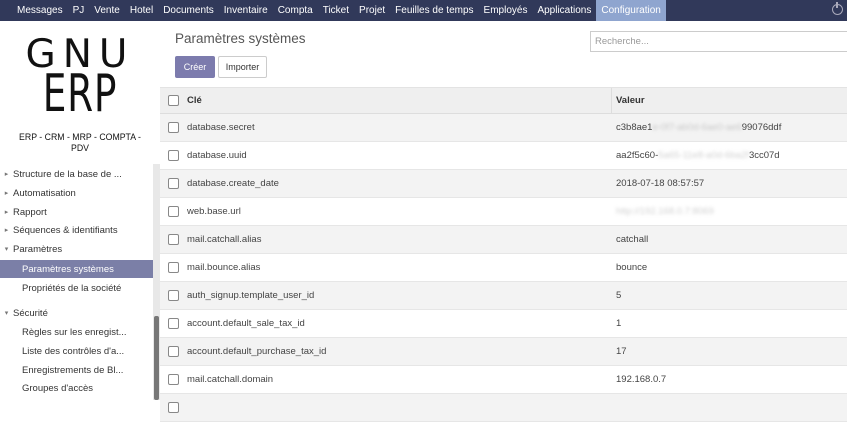 This screenshot has width=847, height=422. Describe the element at coordinates (30, 313) in the screenshot. I see `sidebar-item-label: Sécurité` at that location.